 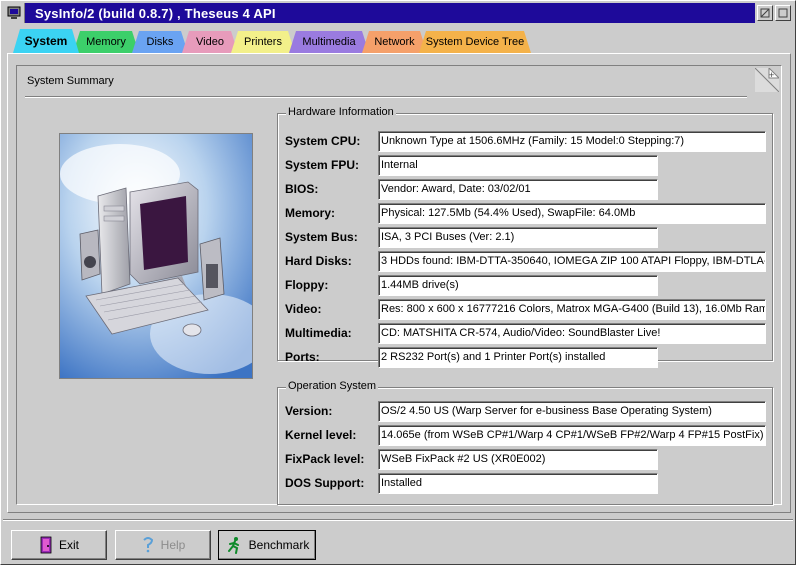 I want to click on tab-video: Video, so click(x=210, y=42).